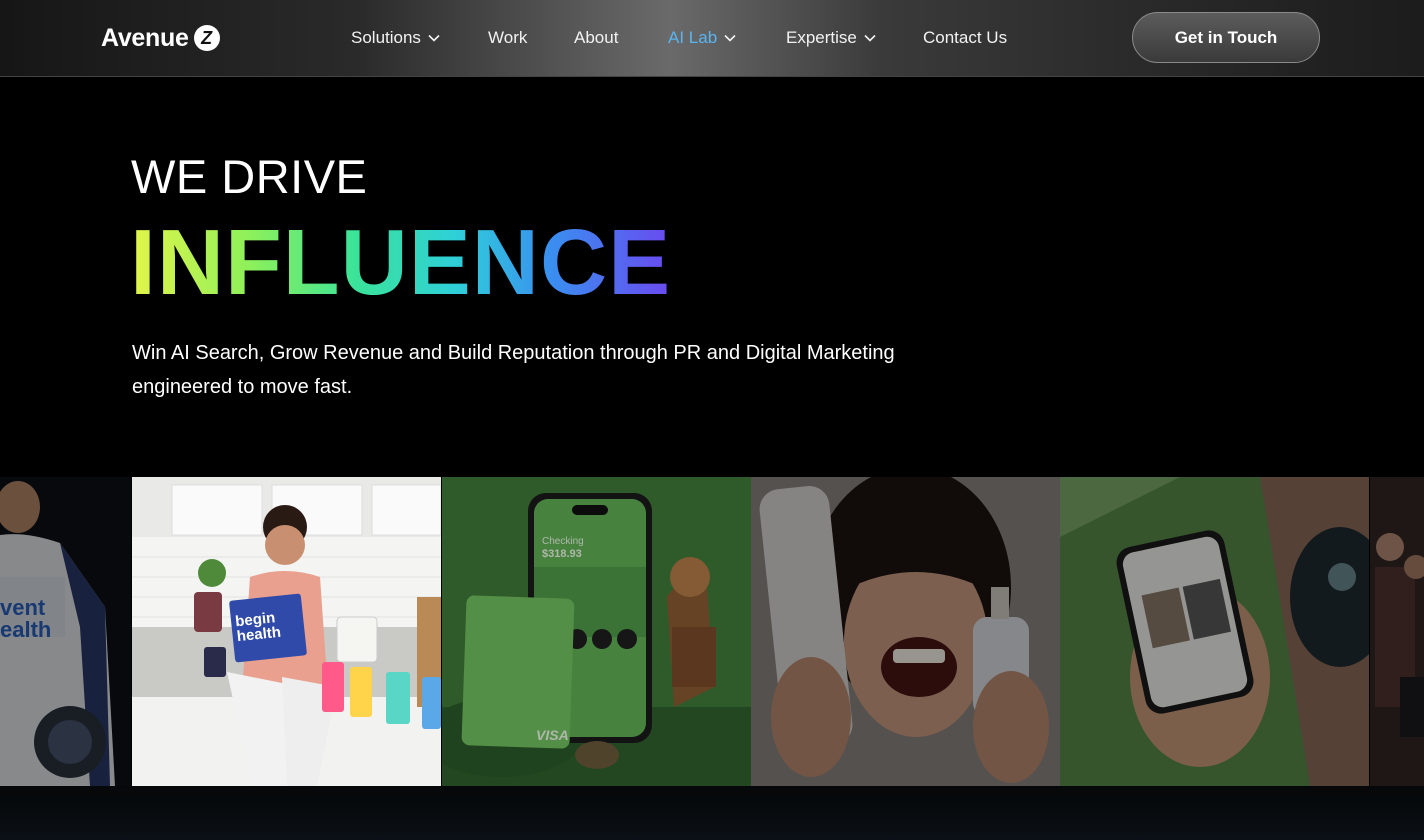  I want to click on nav-item-expertise: Expertise, so click(831, 38).